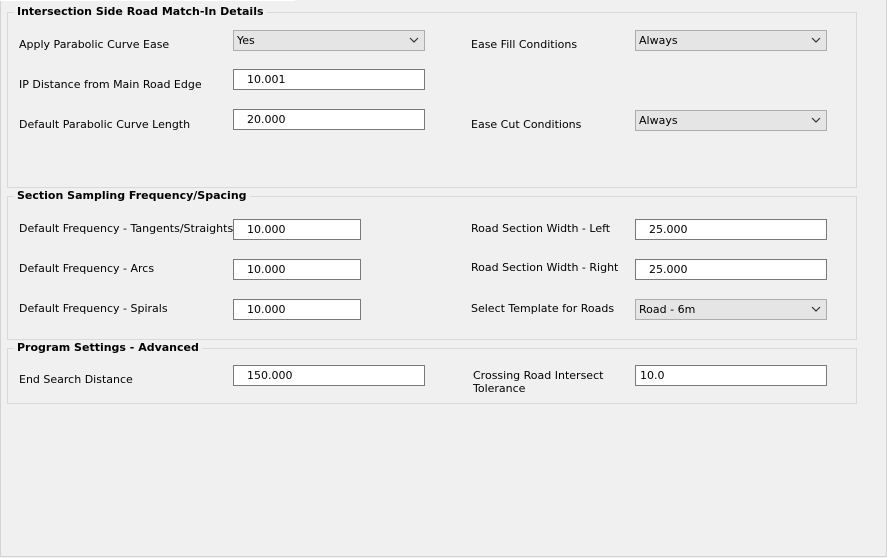 The width and height of the screenshot is (887, 558). I want to click on ease-cut-select: Always, so click(731, 120).